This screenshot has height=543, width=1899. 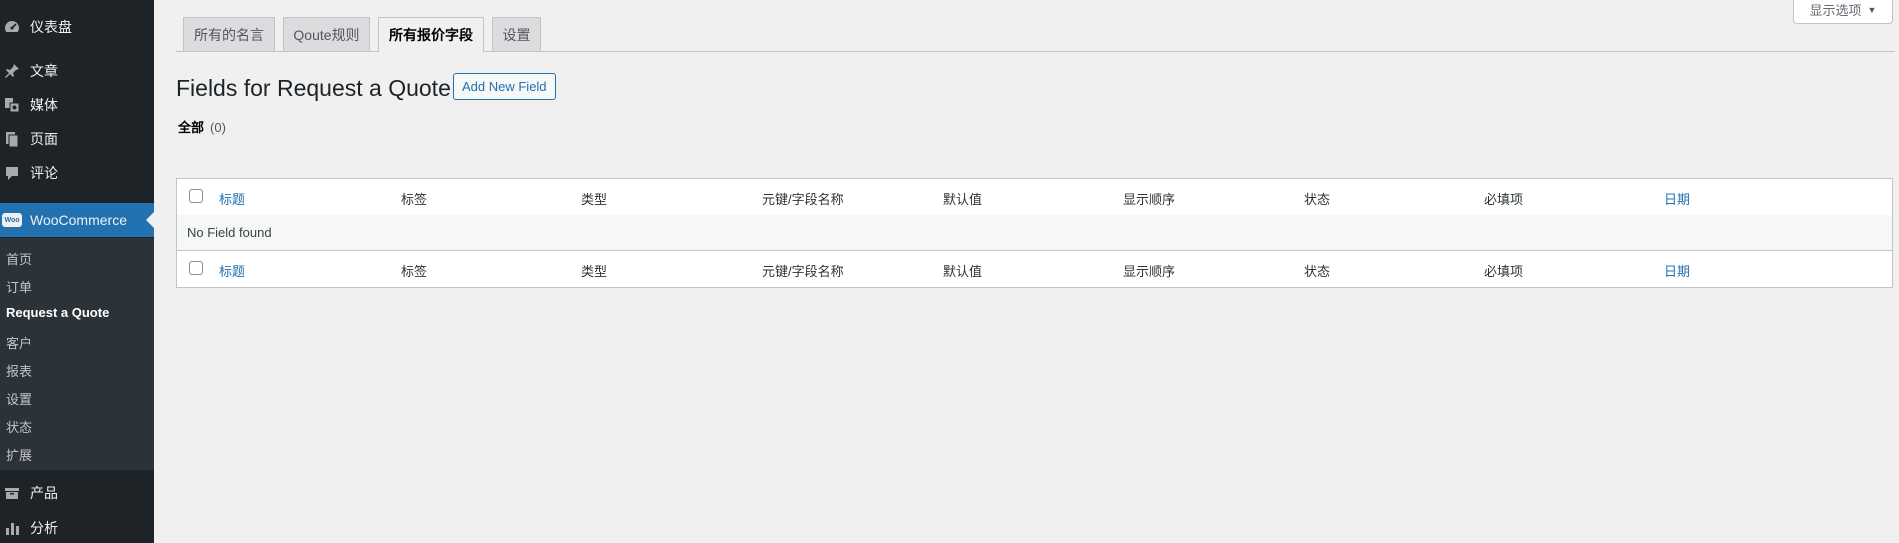 I want to click on pin-icon, so click(x=12, y=71).